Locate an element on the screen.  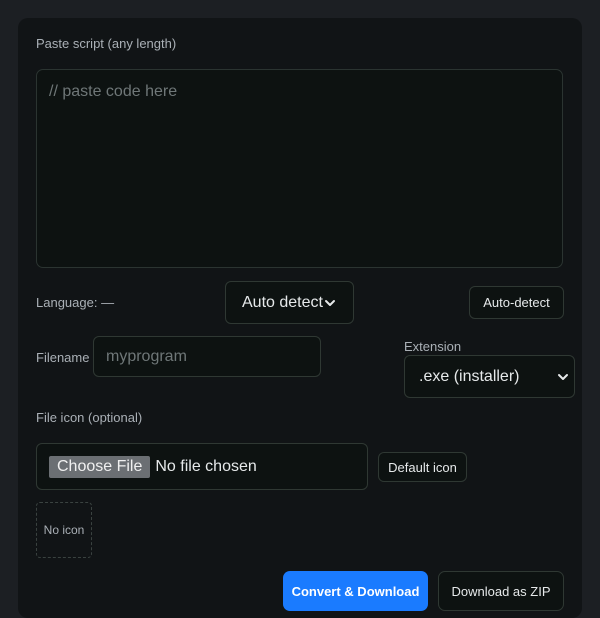
file-status: No file chosen is located at coordinates (206, 466).